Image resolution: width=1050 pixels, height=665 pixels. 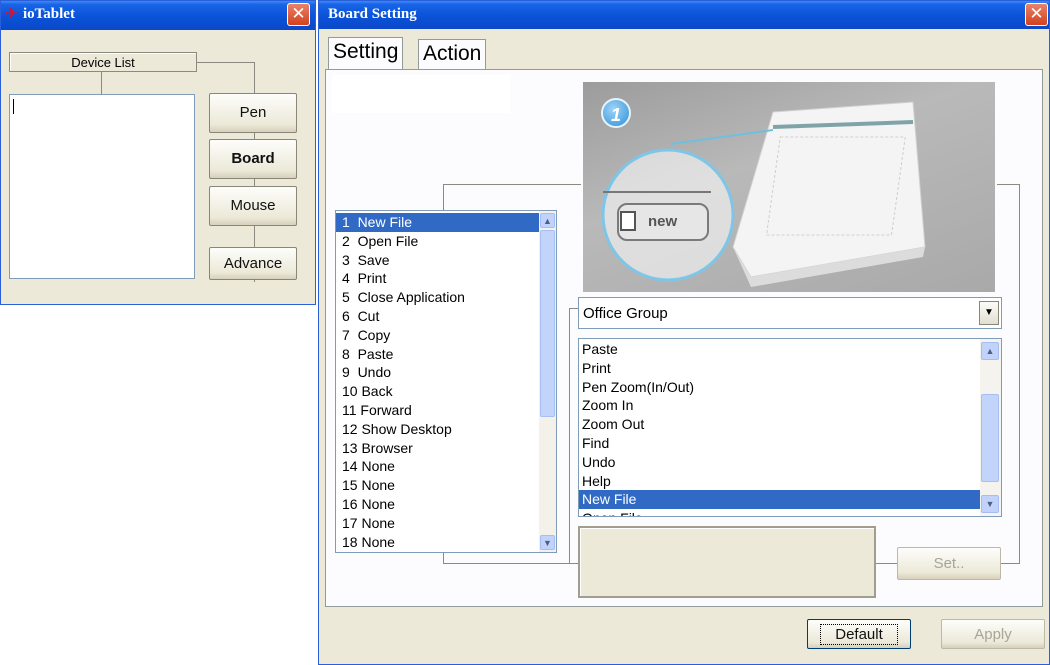 What do you see at coordinates (790, 313) in the screenshot?
I see `group-select: Office Group ▼` at bounding box center [790, 313].